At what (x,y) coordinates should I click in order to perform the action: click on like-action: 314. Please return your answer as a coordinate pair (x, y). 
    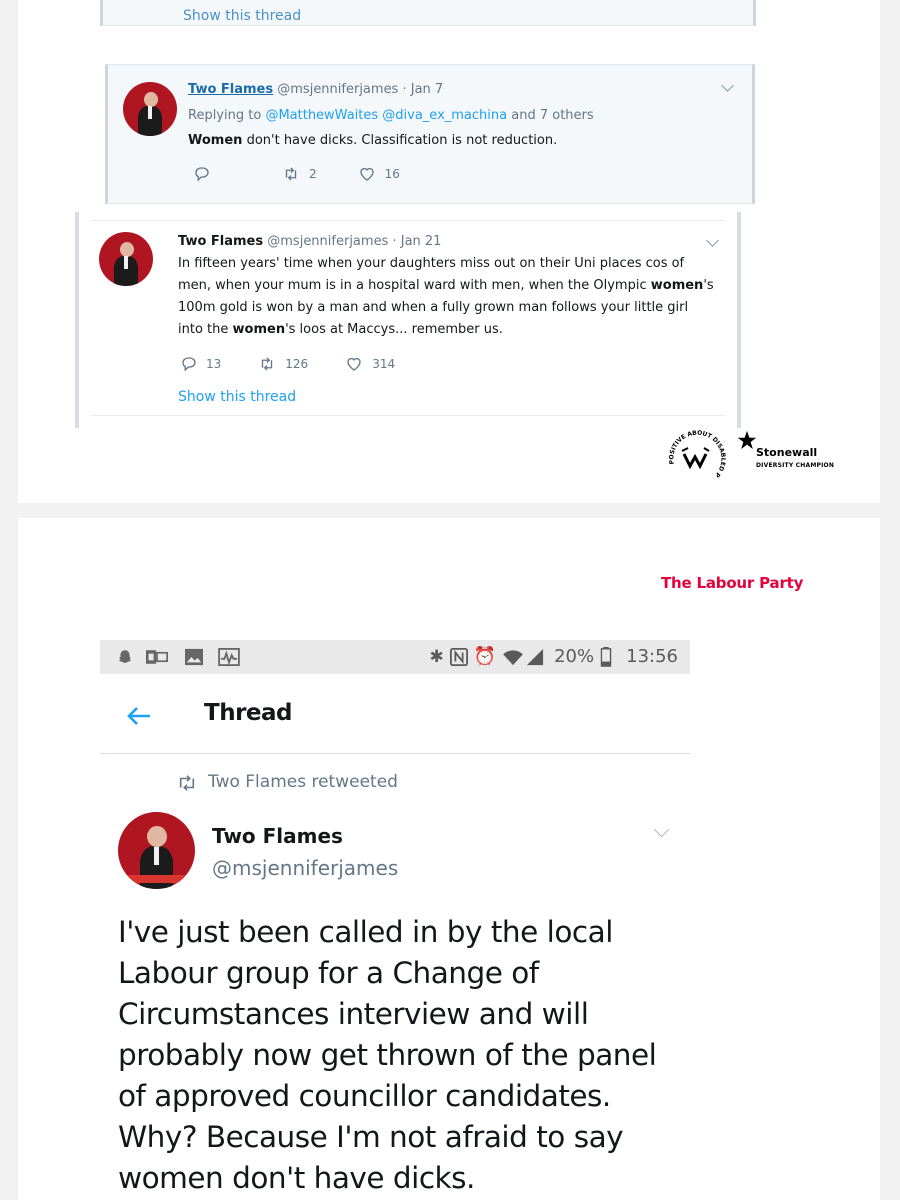
    Looking at the image, I should click on (369, 364).